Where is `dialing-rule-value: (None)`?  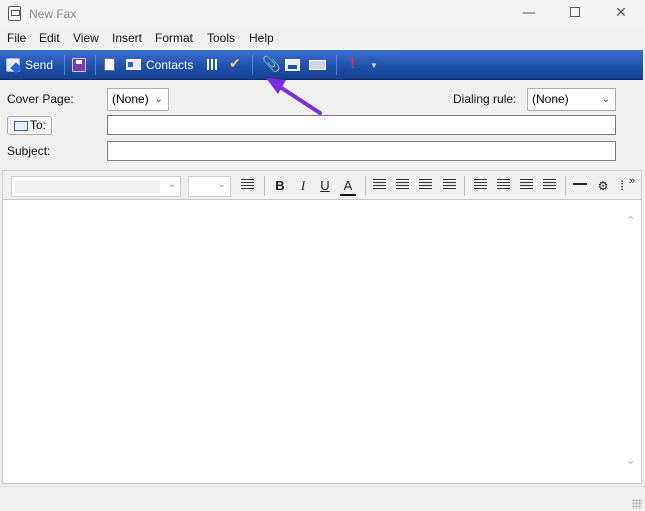
dialing-rule-value: (None) is located at coordinates (550, 99).